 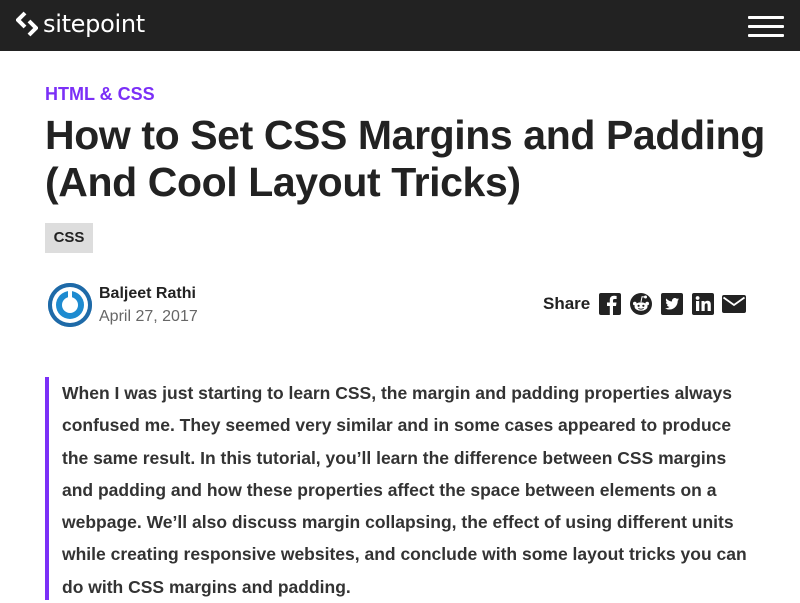 What do you see at coordinates (734, 304) in the screenshot?
I see `email-icon` at bounding box center [734, 304].